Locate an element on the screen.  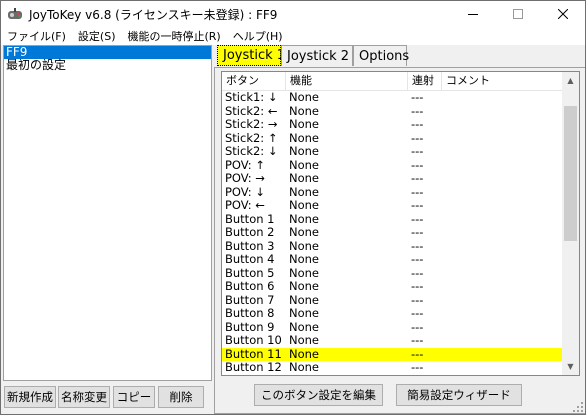
row-button-cell: Button 2 is located at coordinates (250, 232).